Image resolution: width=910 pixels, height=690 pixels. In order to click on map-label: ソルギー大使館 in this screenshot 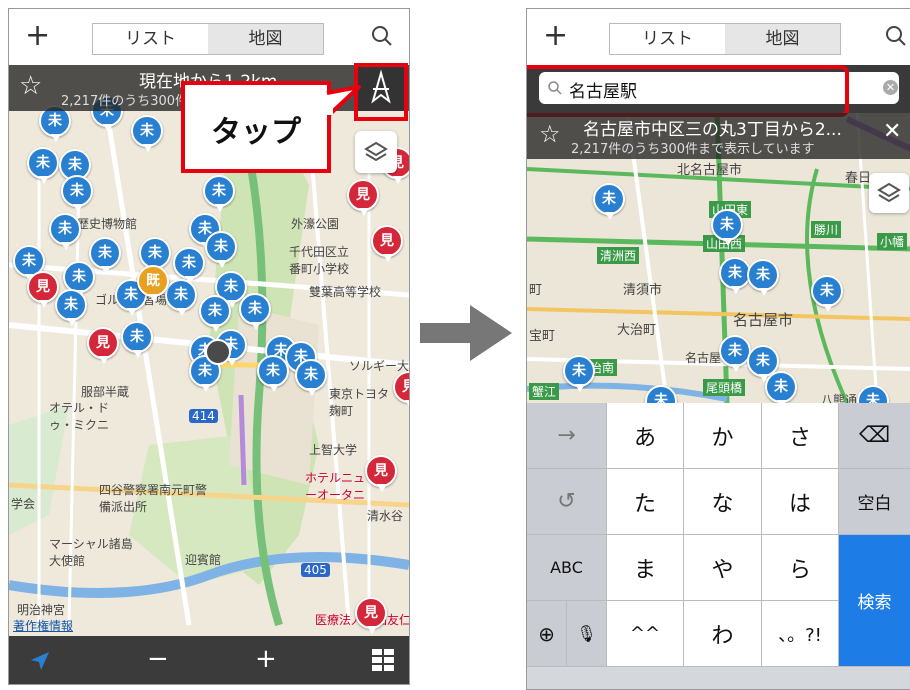, I will do `click(379, 366)`.